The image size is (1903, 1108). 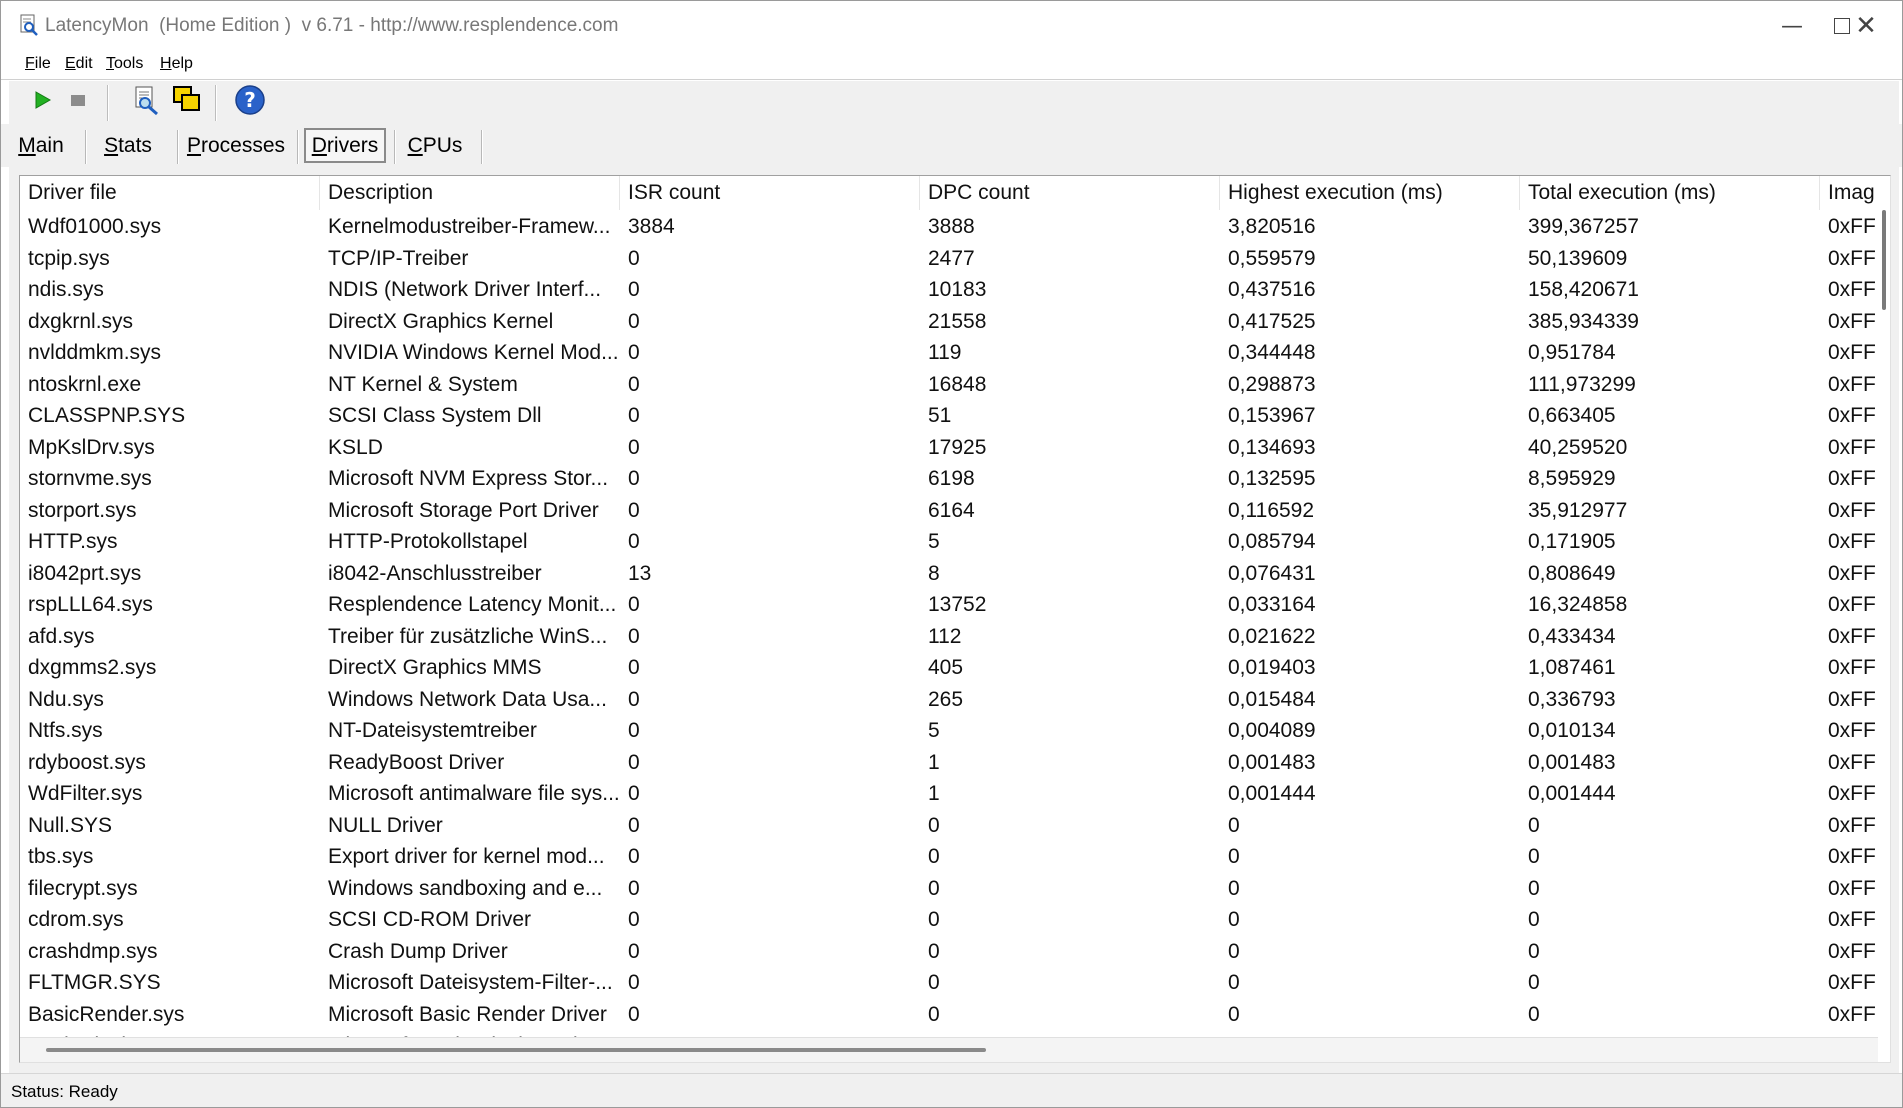 I want to click on highest-execution-cell: 3,820516, so click(x=1272, y=226).